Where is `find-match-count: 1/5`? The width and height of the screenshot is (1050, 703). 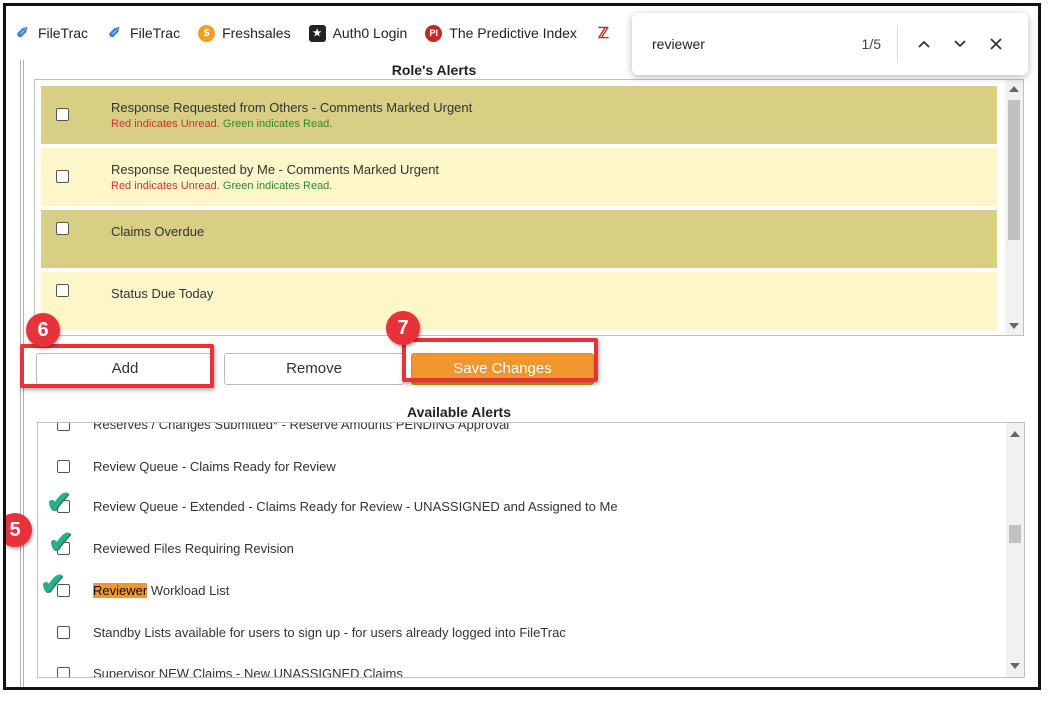 find-match-count: 1/5 is located at coordinates (871, 44).